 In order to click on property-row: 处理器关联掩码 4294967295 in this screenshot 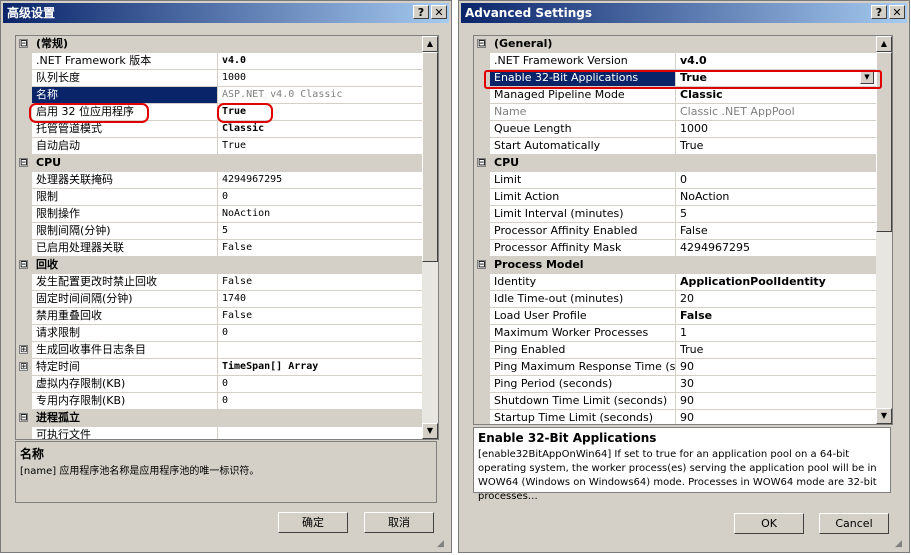, I will do `click(219, 180)`.